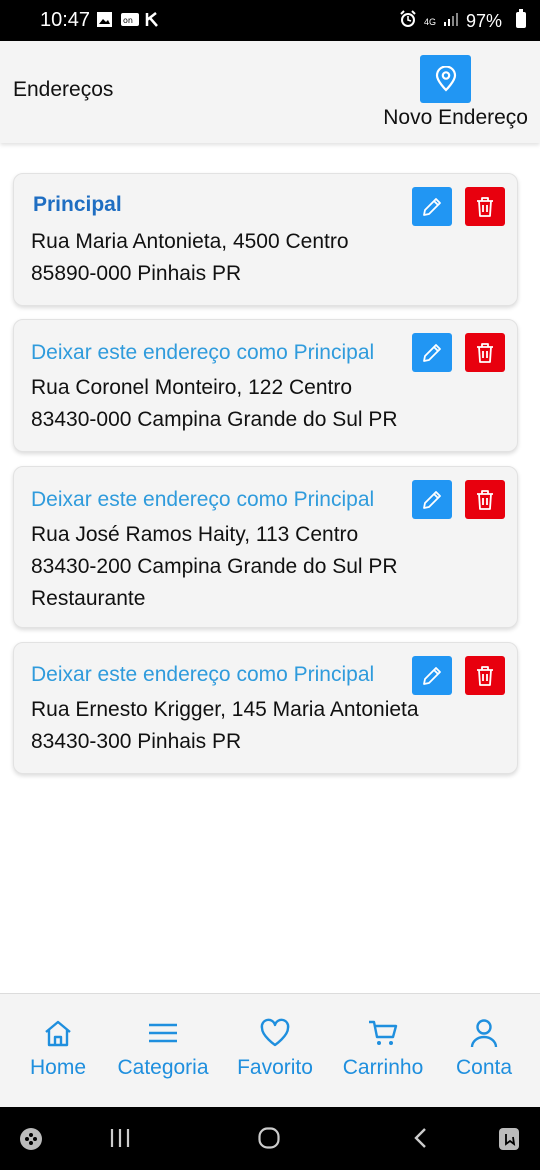 This screenshot has width=540, height=1170. What do you see at coordinates (275, 1032) in the screenshot?
I see `heart-icon` at bounding box center [275, 1032].